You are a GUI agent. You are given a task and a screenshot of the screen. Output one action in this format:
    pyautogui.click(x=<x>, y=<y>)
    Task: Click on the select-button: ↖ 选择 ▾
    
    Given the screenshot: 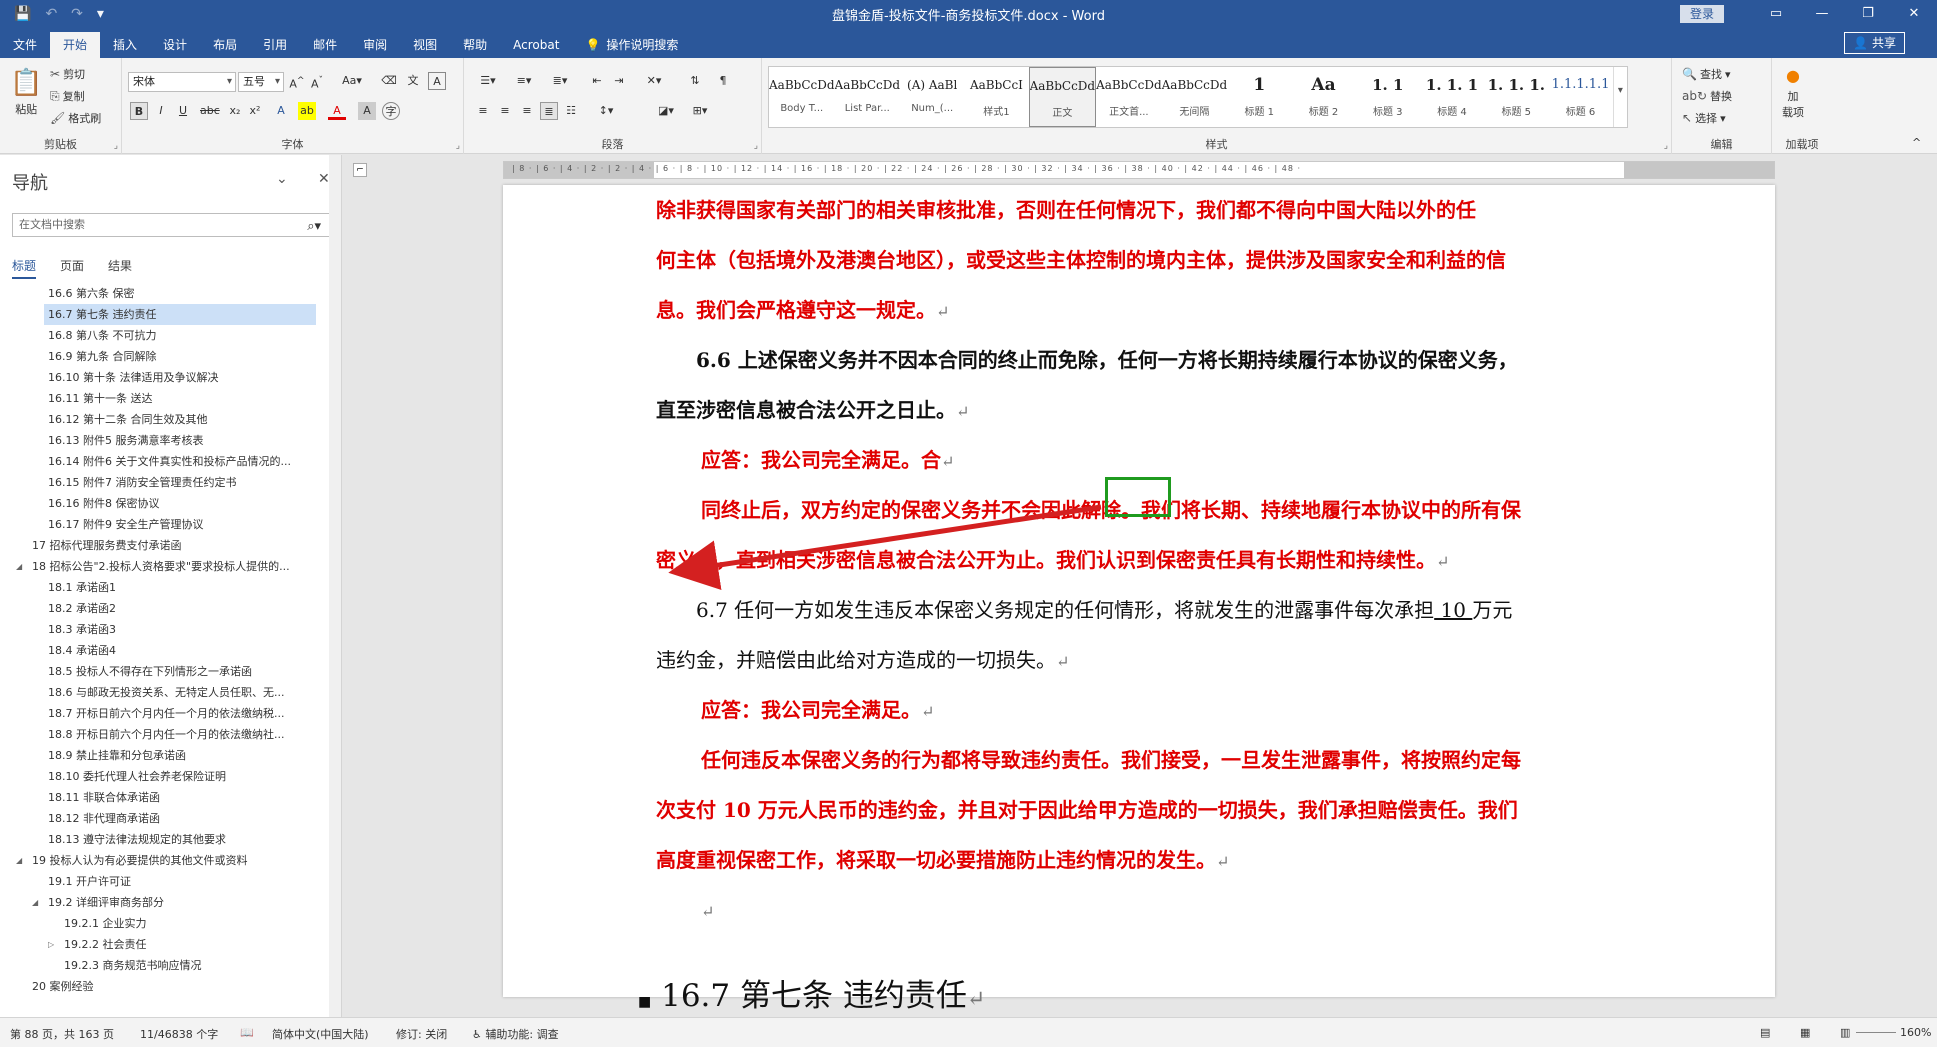 What is the action you would take?
    pyautogui.click(x=1704, y=118)
    